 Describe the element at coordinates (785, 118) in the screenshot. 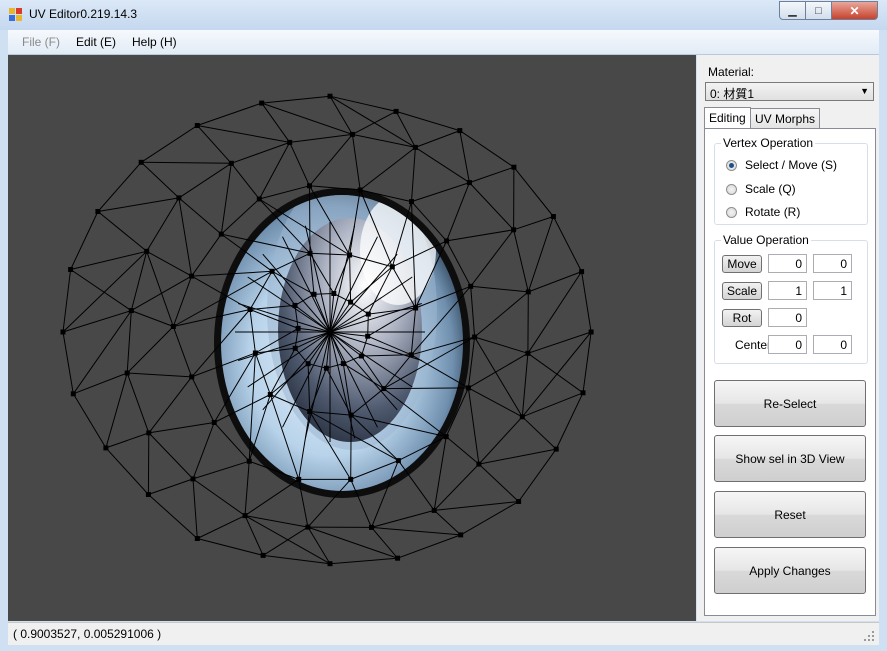

I see `tab-uv-morphs: UV Morphs` at that location.